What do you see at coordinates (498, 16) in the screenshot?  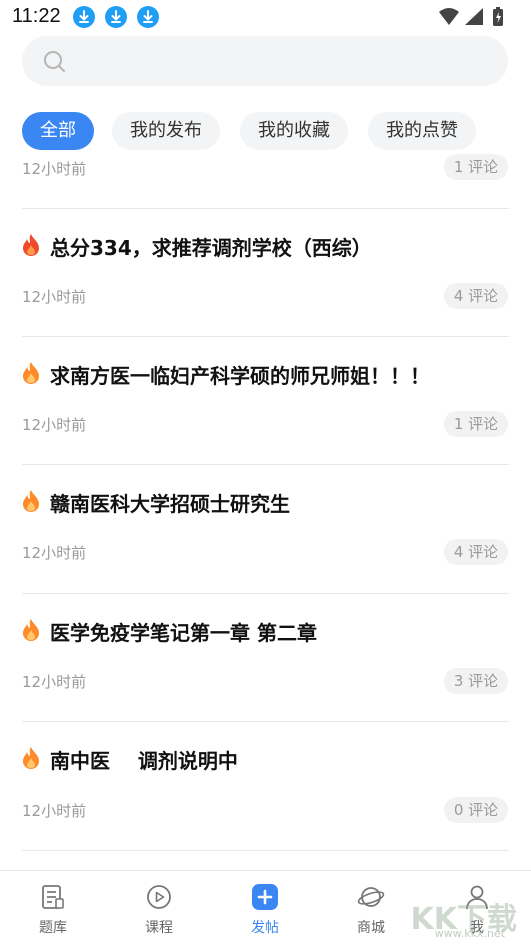 I see `battery-icon` at bounding box center [498, 16].